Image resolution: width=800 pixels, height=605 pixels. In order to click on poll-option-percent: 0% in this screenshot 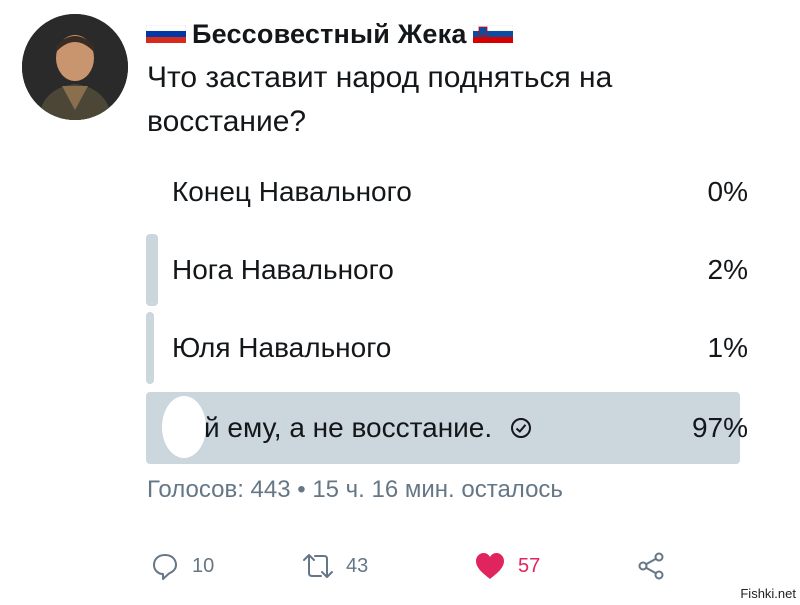, I will do `click(727, 191)`.